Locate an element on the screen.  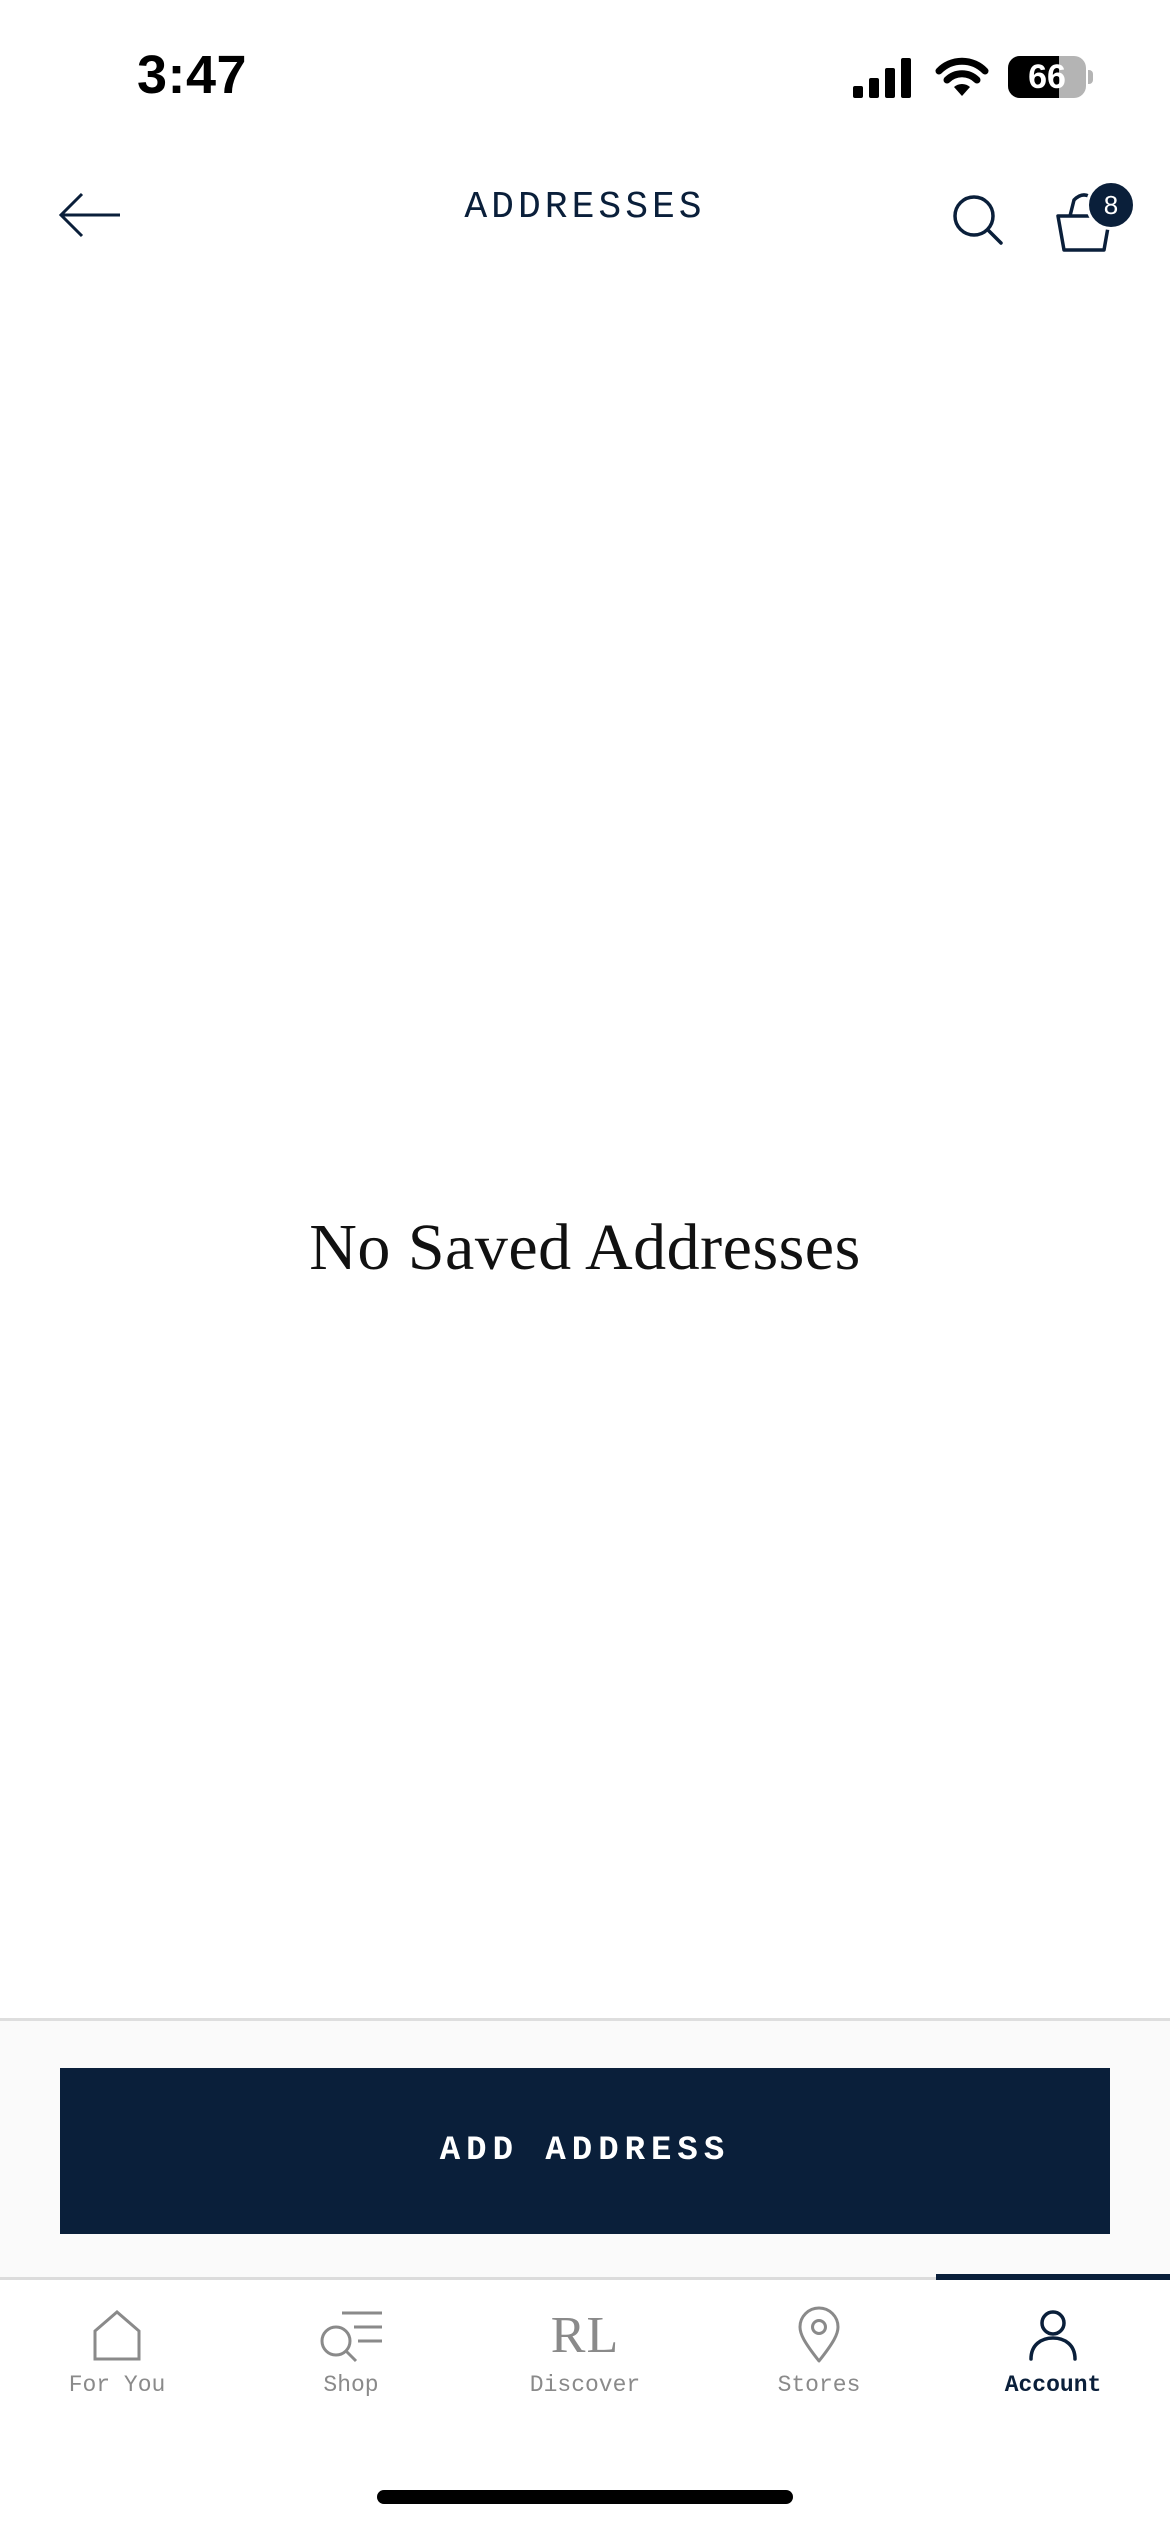
person-icon is located at coordinates (1053, 2335).